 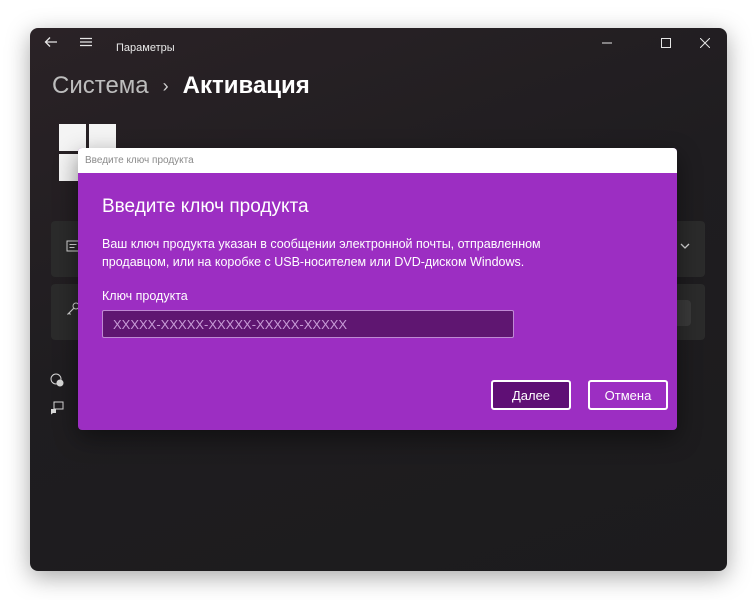 What do you see at coordinates (685, 248) in the screenshot?
I see `chevron-down-icon` at bounding box center [685, 248].